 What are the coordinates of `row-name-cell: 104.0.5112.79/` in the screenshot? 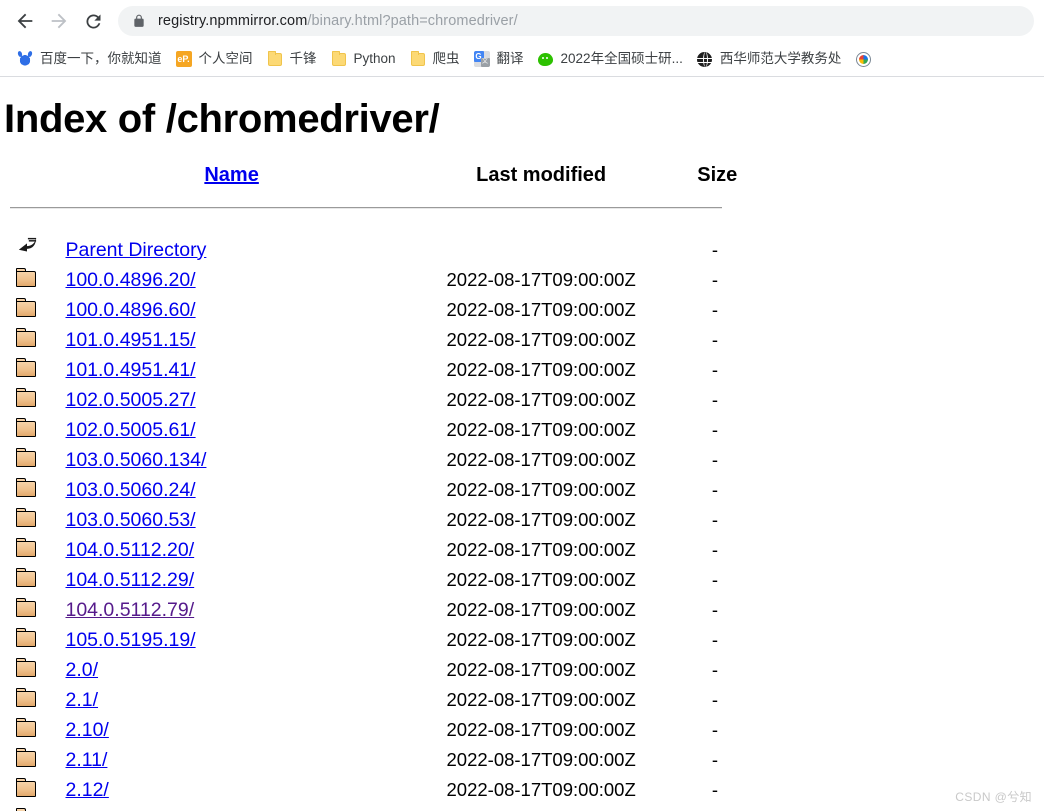 It's located at (231, 610).